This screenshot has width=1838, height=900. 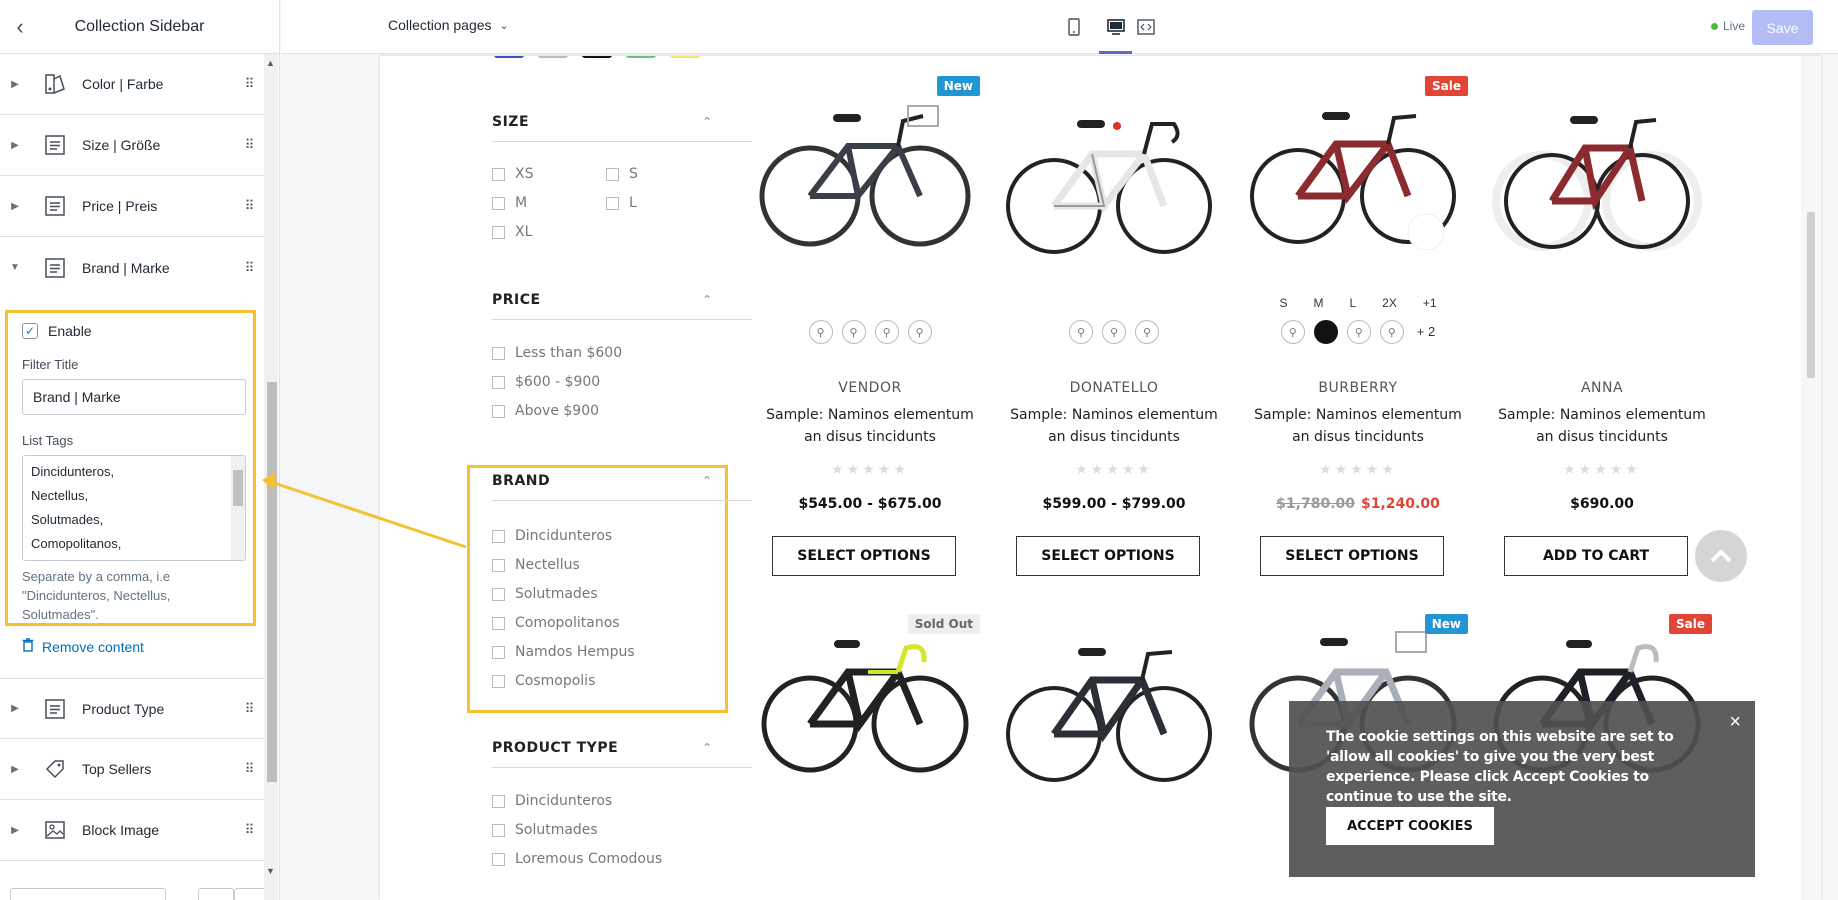 I want to click on brand-option: Namdos Hempus, so click(x=563, y=652).